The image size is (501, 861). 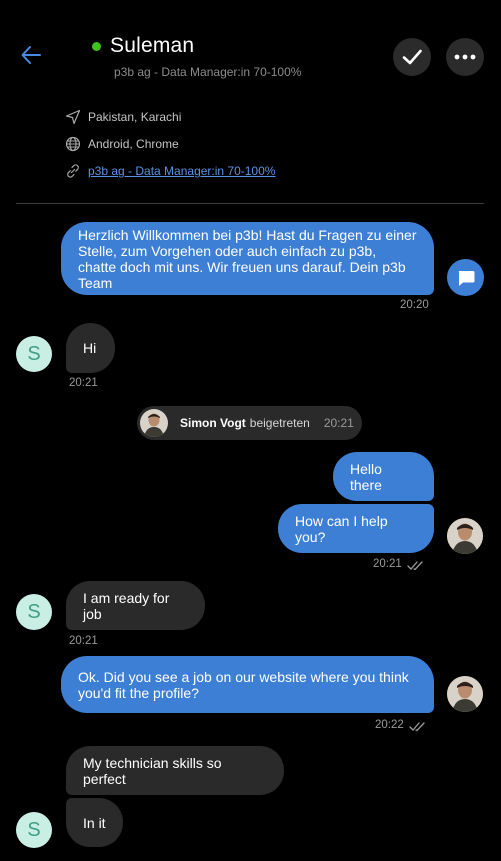 What do you see at coordinates (73, 171) in the screenshot?
I see `link-icon` at bounding box center [73, 171].